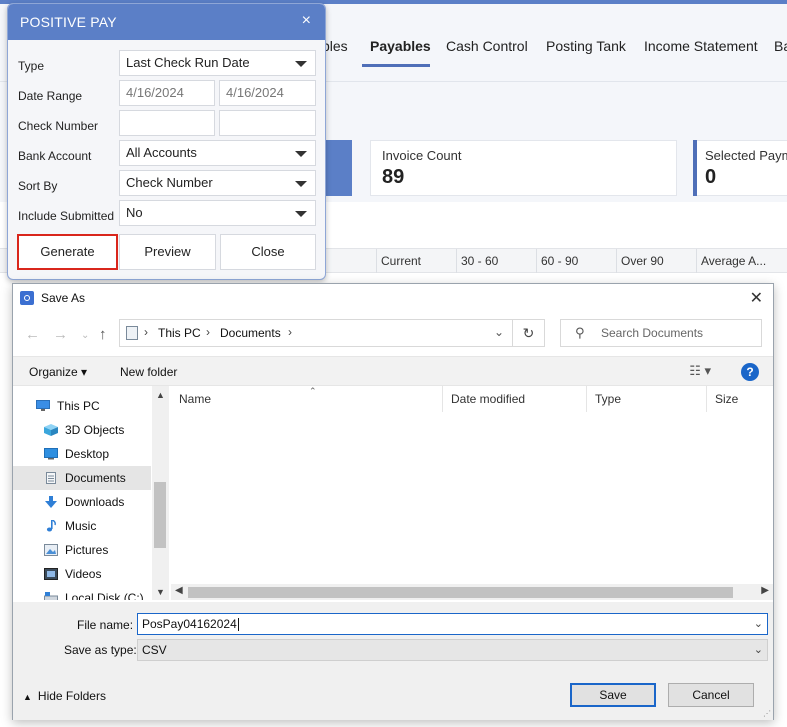  Describe the element at coordinates (160, 592) in the screenshot. I see `scroll-down-icon: ▼` at that location.